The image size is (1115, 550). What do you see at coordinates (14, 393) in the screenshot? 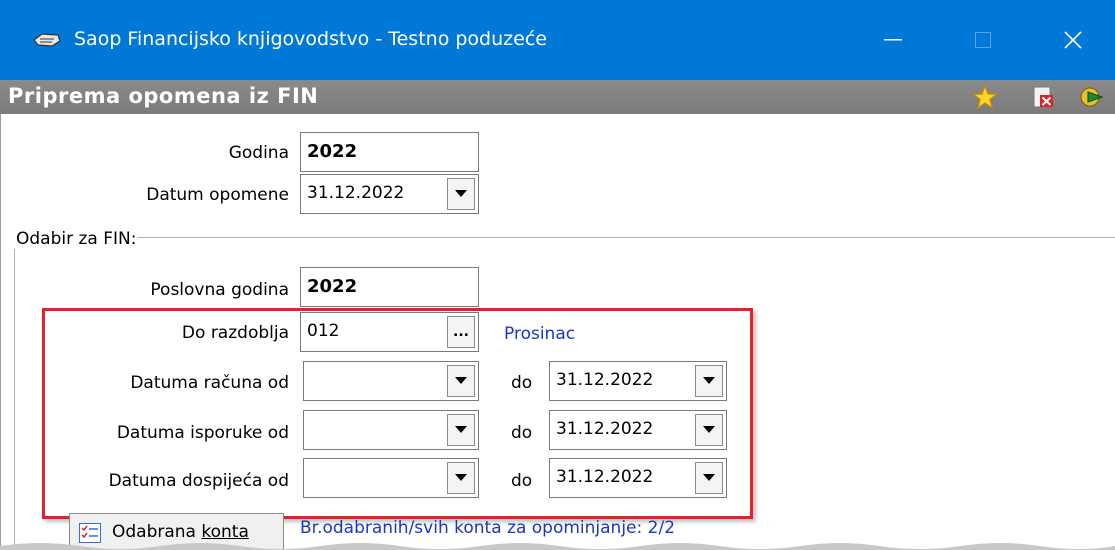
I see `group-border-left` at bounding box center [14, 393].